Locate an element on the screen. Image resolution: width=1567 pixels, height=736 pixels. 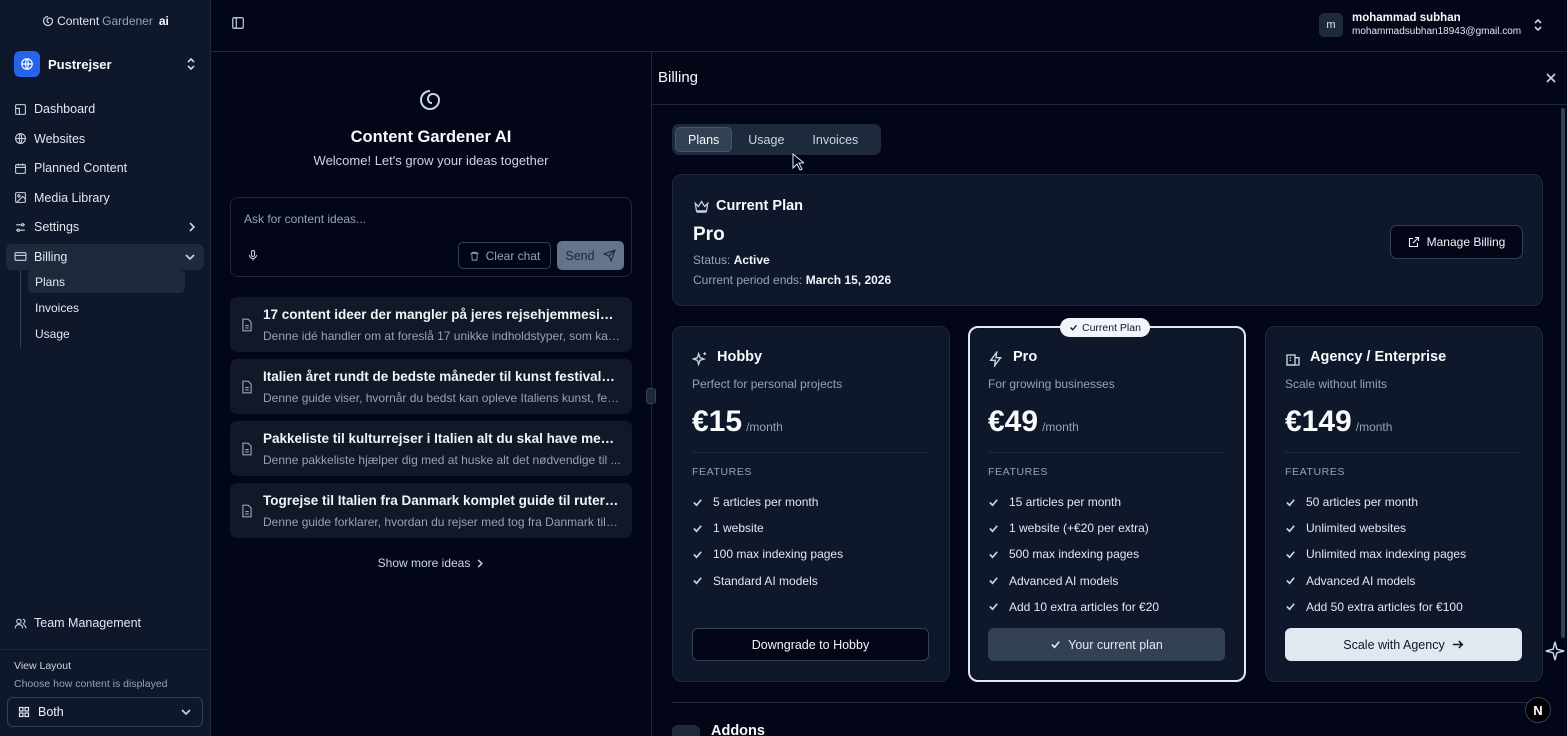
feature-label: Unlimited websites is located at coordinates (1356, 528).